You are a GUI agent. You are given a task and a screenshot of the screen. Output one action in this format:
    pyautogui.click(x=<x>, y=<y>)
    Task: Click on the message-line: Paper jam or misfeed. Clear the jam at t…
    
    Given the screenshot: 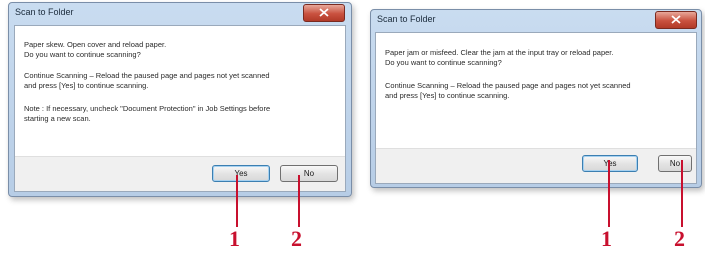 What is the action you would take?
    pyautogui.click(x=499, y=52)
    